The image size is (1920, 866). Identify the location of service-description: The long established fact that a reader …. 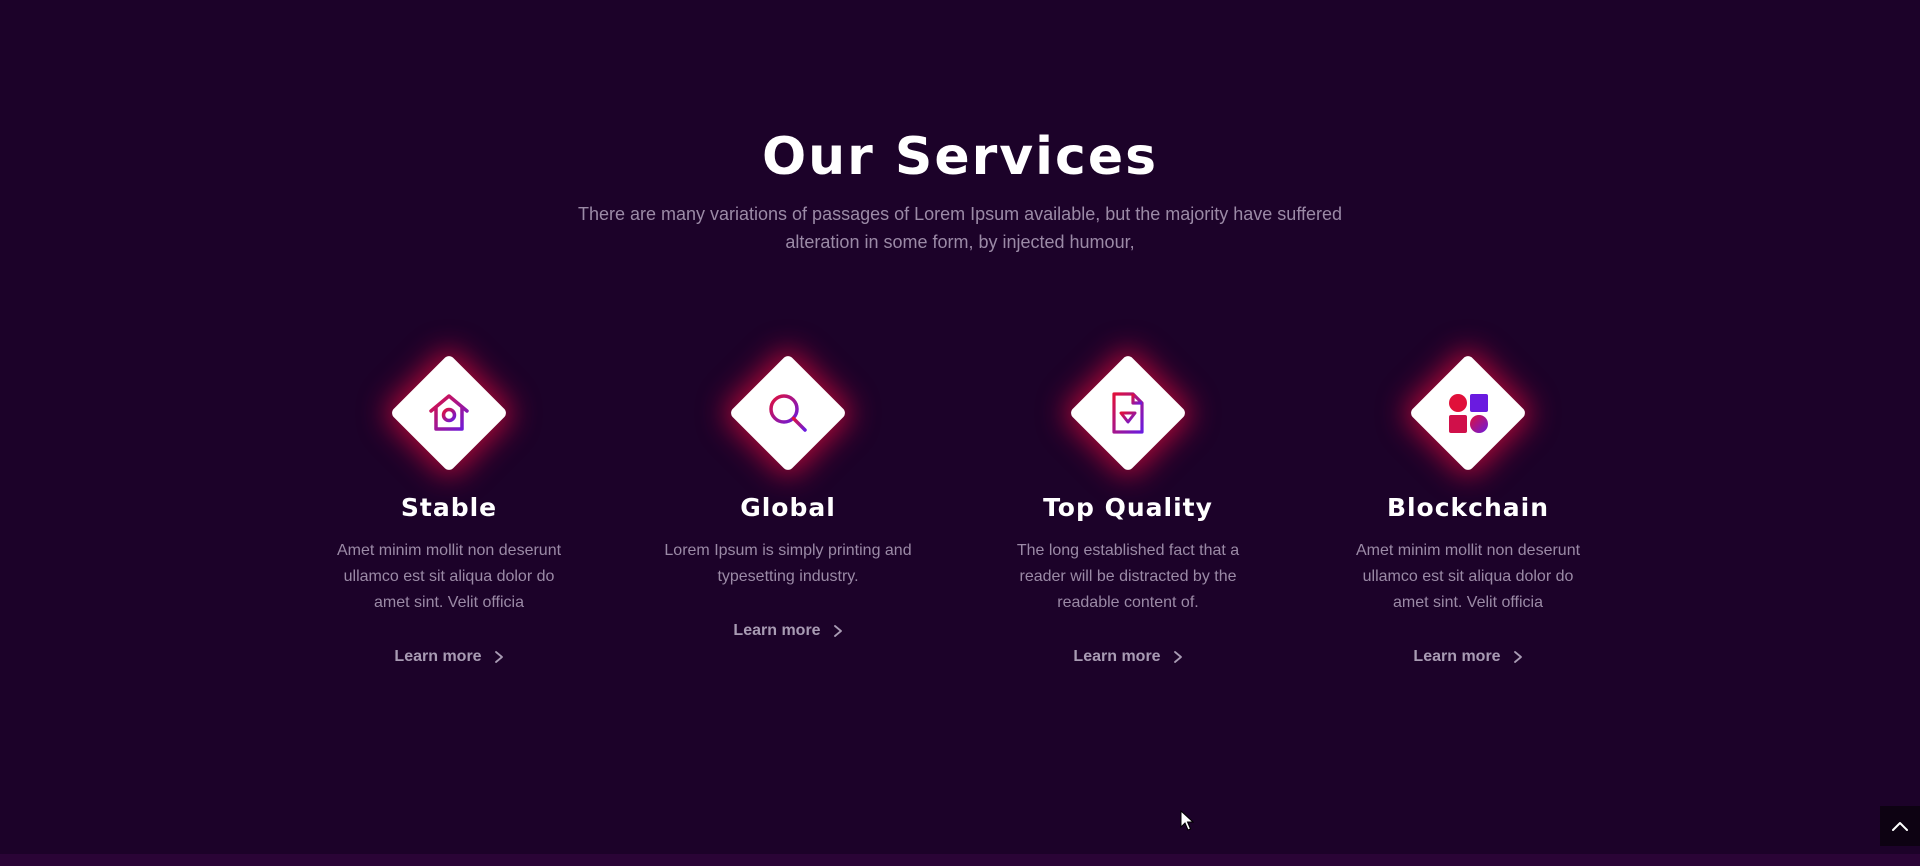
(1128, 576).